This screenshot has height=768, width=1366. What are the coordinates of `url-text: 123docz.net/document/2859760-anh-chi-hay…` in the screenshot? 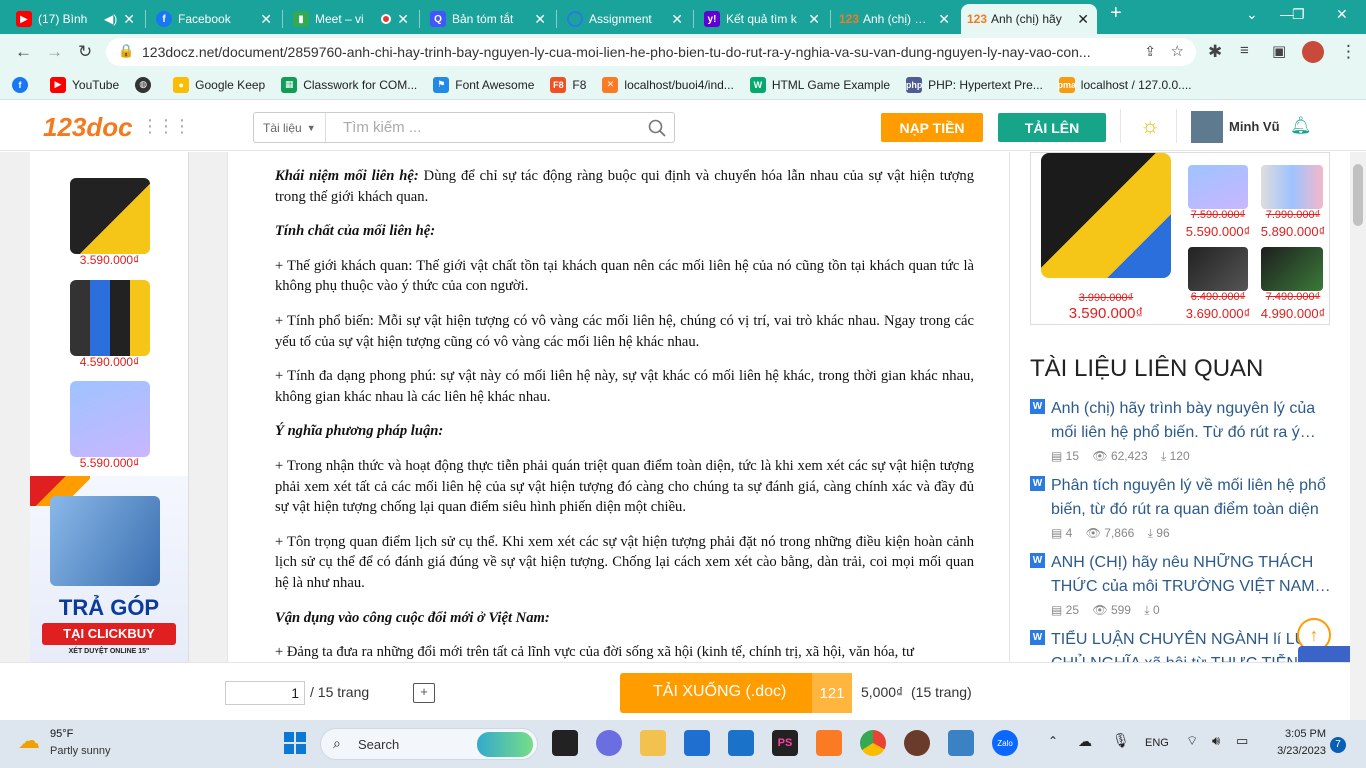 It's located at (617, 52).